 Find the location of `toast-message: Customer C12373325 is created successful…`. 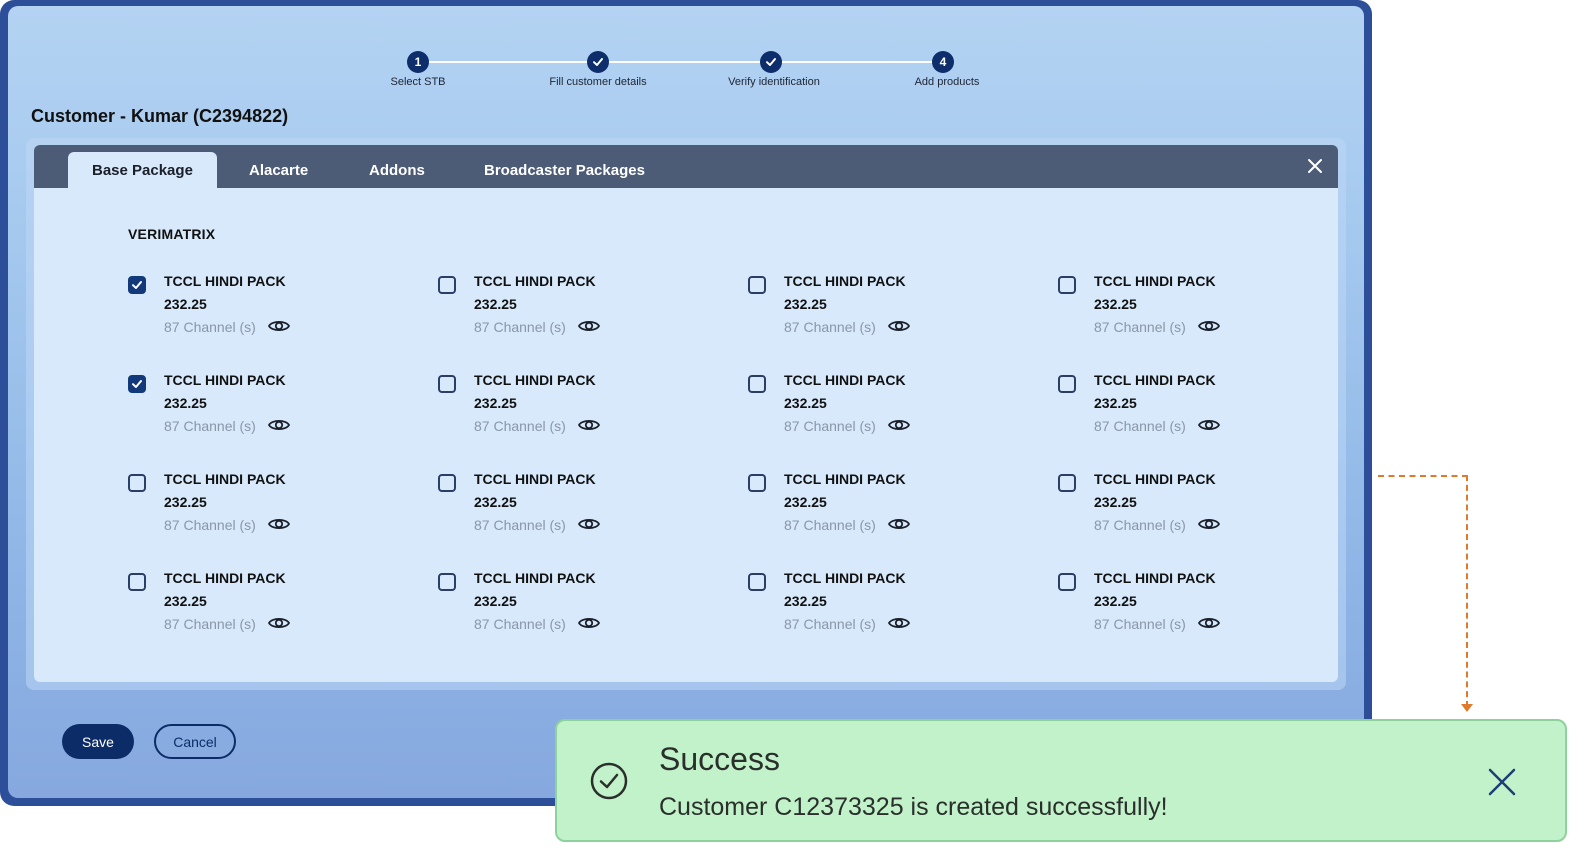

toast-message: Customer C12373325 is created successful… is located at coordinates (913, 807).